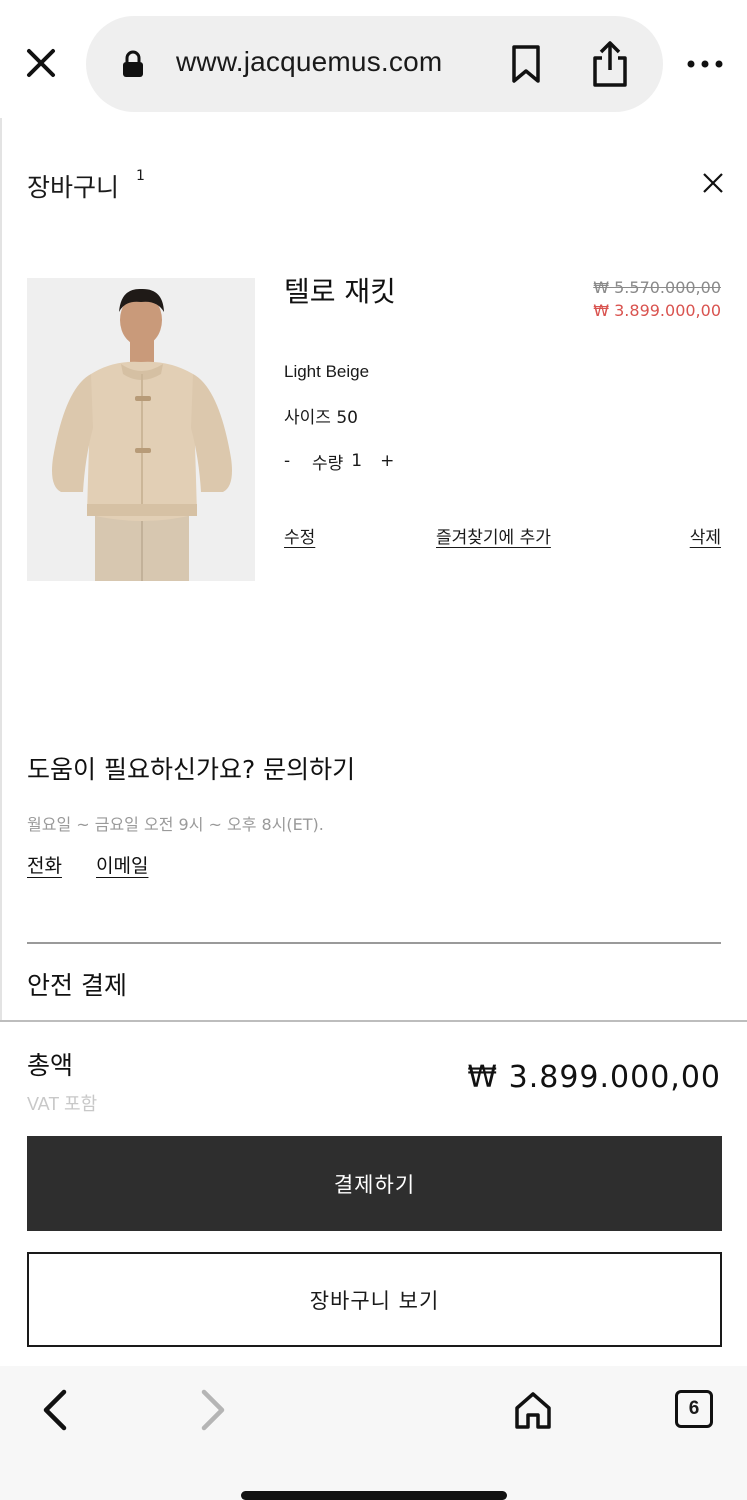  Describe the element at coordinates (493, 535) in the screenshot. I see `add-to-favorites-link: 즐겨찾기에 추가` at that location.